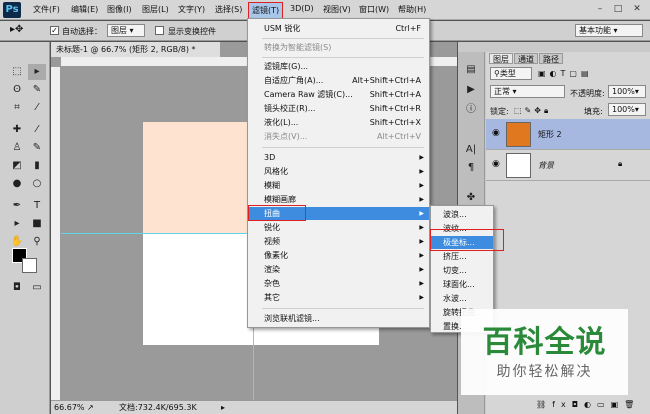 The height and width of the screenshot is (414, 650). Describe the element at coordinates (228, 9) in the screenshot. I see `menu-select: 选择(S)` at that location.